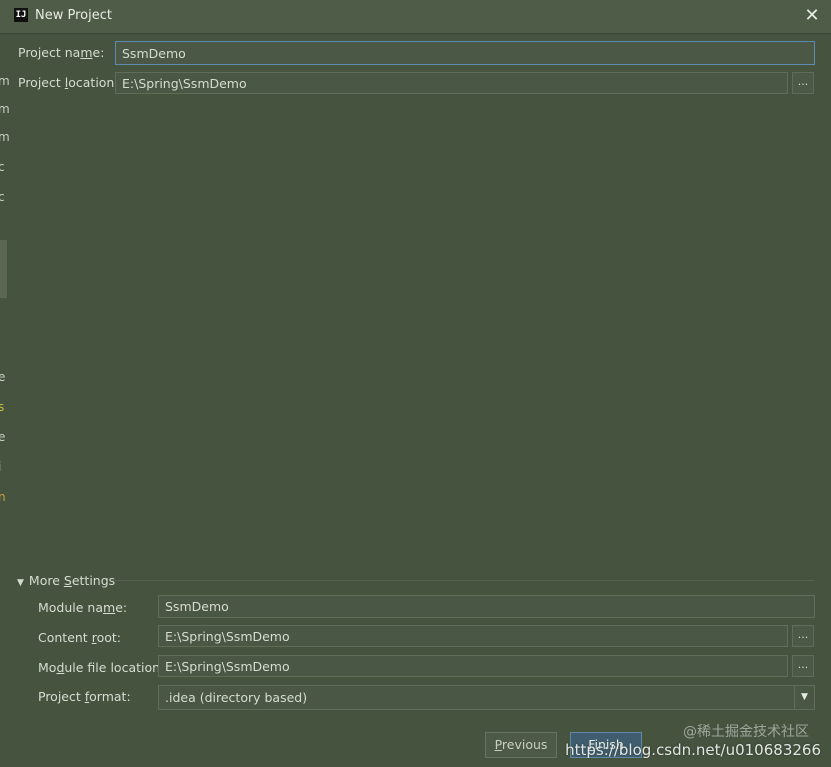  What do you see at coordinates (2, 407) in the screenshot?
I see `background-text: s` at bounding box center [2, 407].